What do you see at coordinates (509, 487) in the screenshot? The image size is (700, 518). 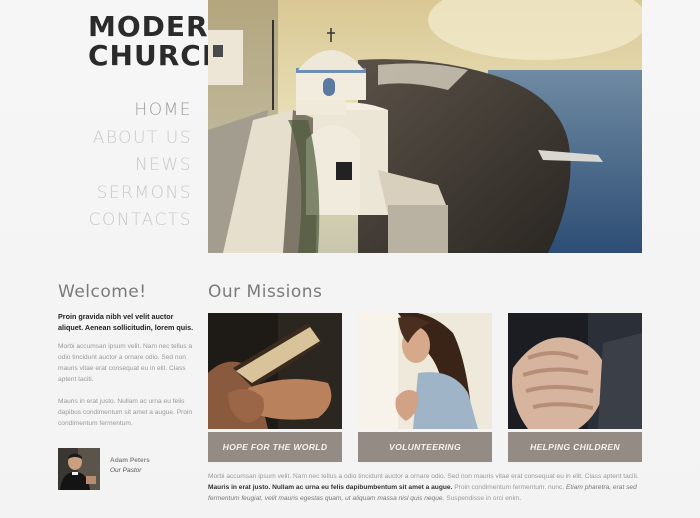 I see `missions-text-plain-2: Proin condimentum fermentum. nunc.` at bounding box center [509, 487].